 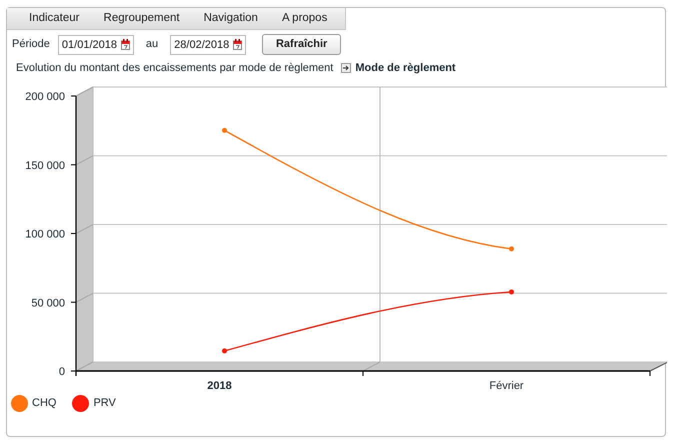 I want to click on y-axis-label: 100 000, so click(x=45, y=234).